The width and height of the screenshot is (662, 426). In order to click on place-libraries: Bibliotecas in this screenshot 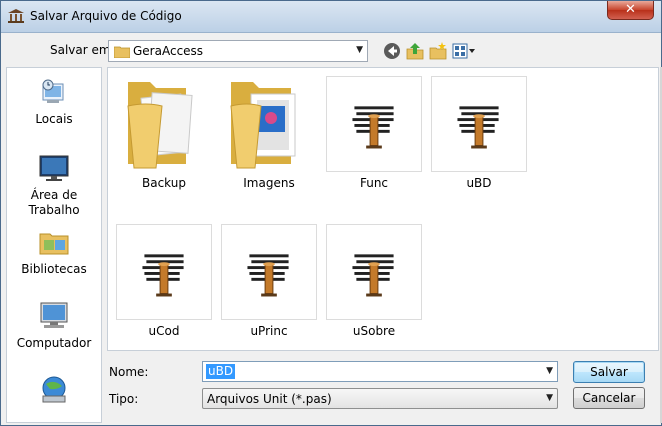, I will do `click(54, 251)`.